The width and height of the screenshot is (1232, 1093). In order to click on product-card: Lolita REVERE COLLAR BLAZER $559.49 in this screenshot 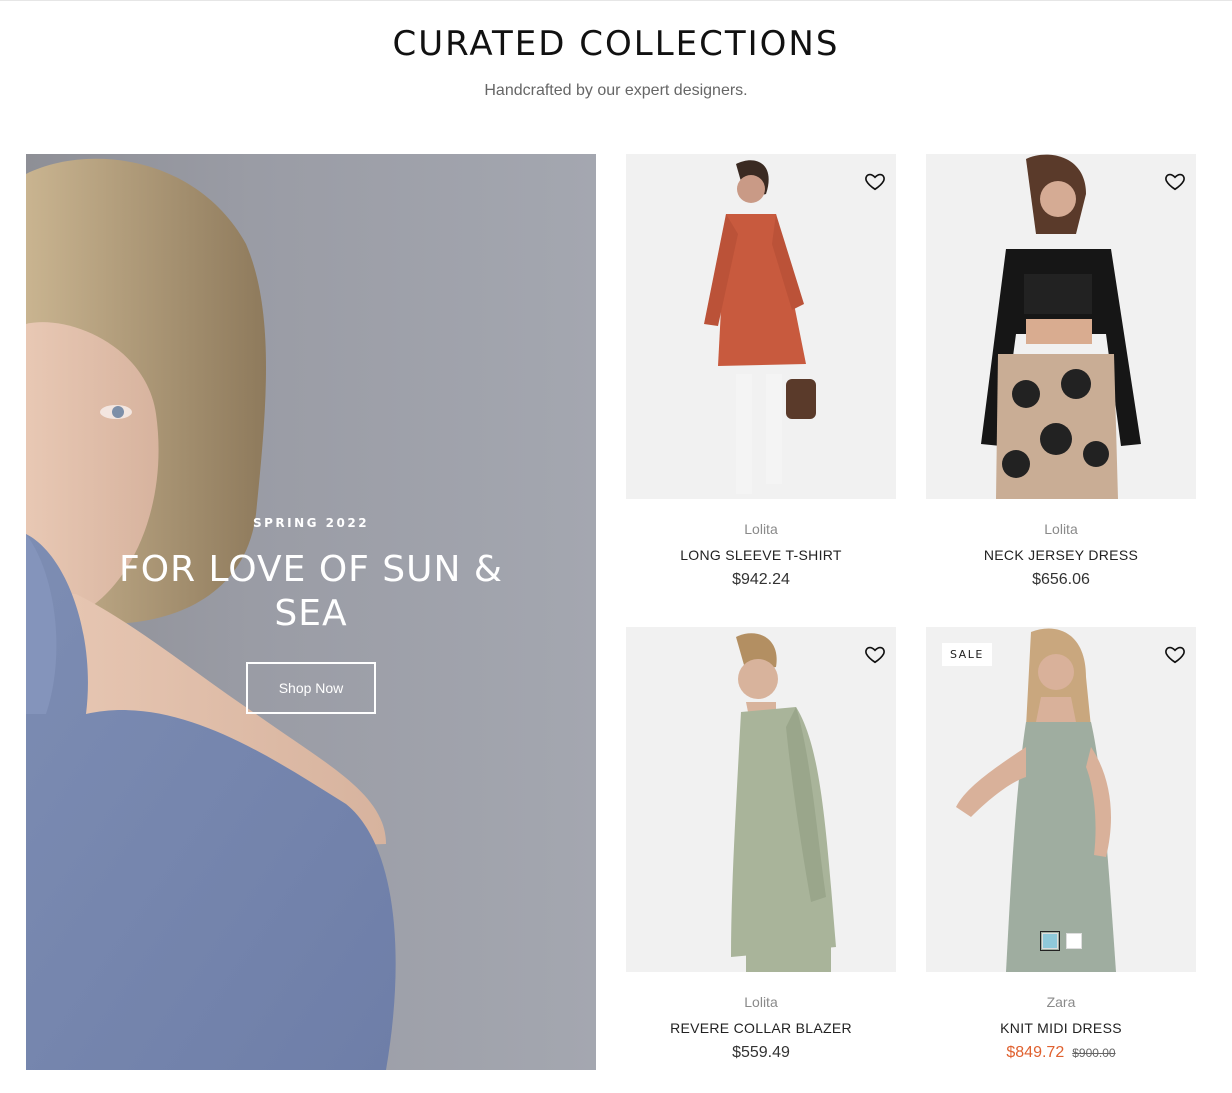, I will do `click(761, 844)`.